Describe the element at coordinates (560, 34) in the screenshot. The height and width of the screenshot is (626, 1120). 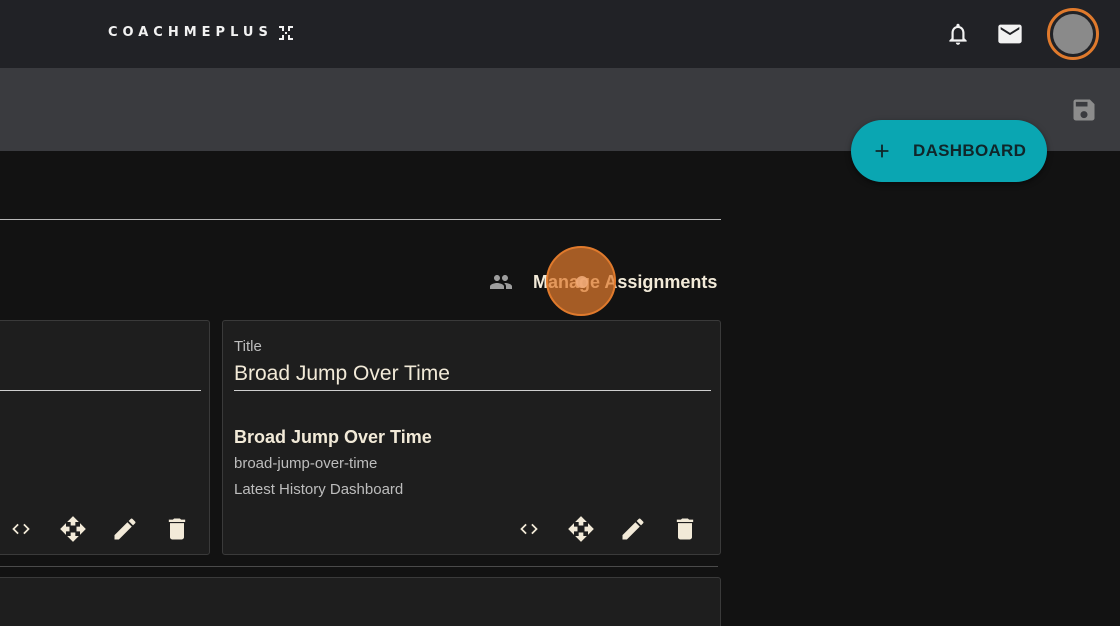
I see `top-app-bar: COACHMEPLUS` at that location.